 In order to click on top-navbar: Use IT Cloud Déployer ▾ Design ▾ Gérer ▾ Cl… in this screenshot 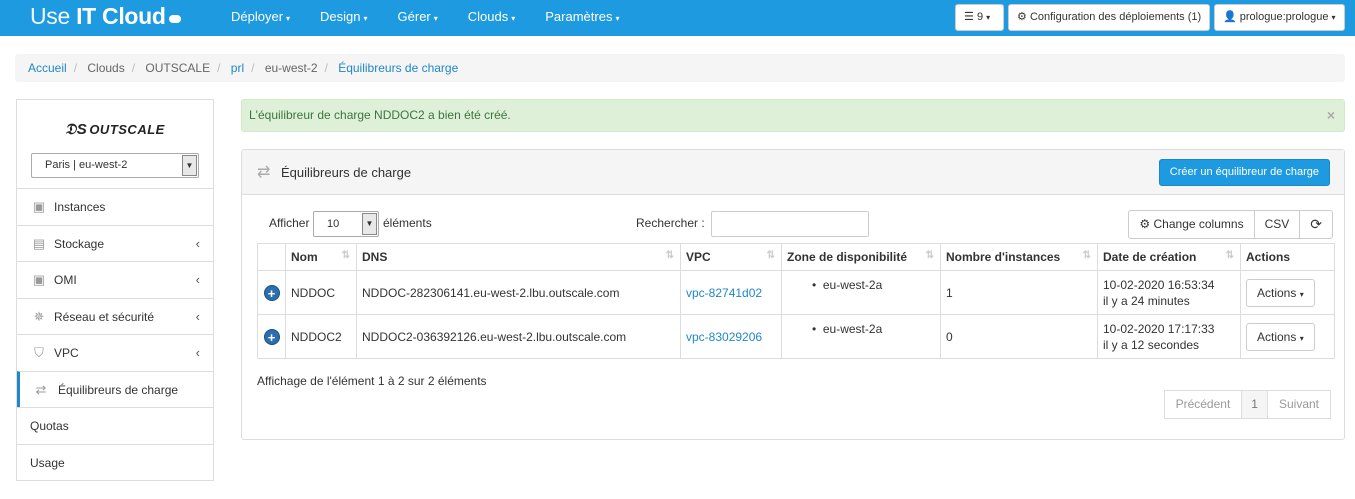, I will do `click(677, 18)`.